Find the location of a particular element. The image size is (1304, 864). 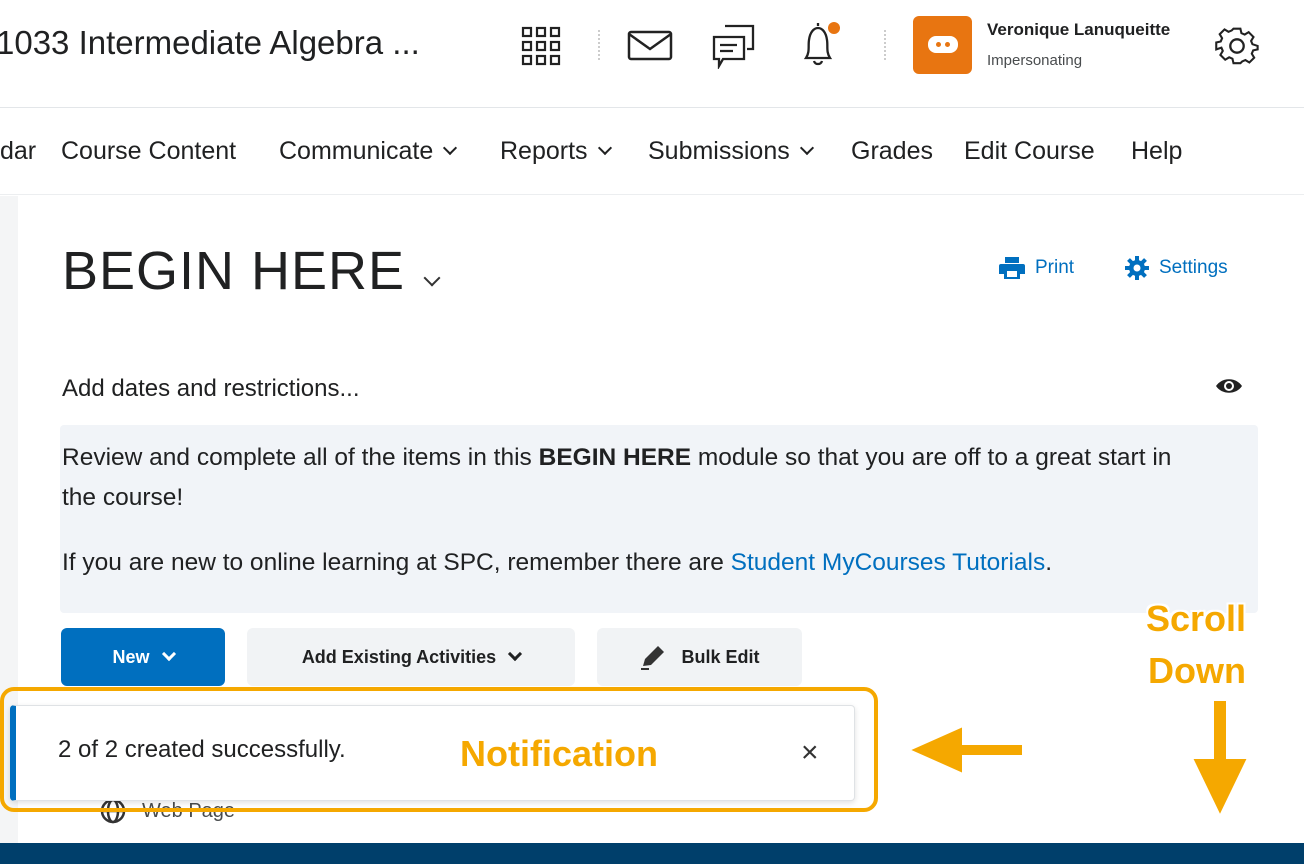

nav-item-submissions: Submissions is located at coordinates (731, 151).